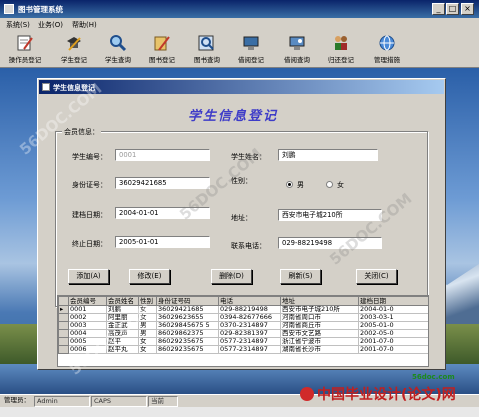 This screenshot has width=479, height=417. I want to click on cell: 金正武, so click(122, 325).